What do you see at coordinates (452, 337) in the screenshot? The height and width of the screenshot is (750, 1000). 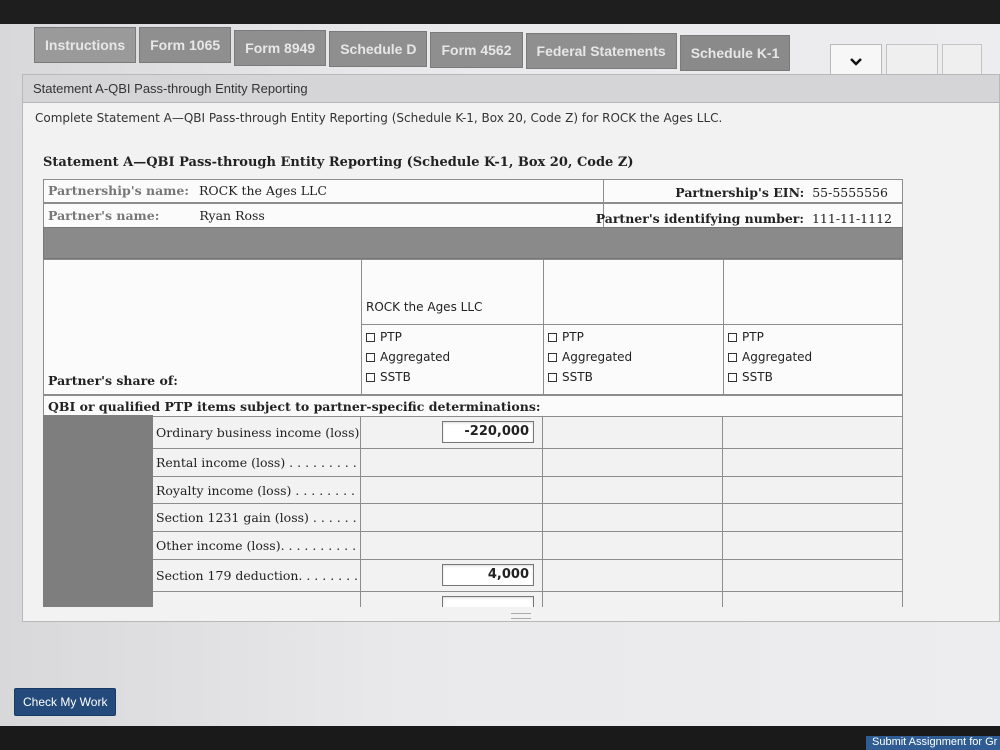 I see `checkbox-ptp-1: PTP` at bounding box center [452, 337].